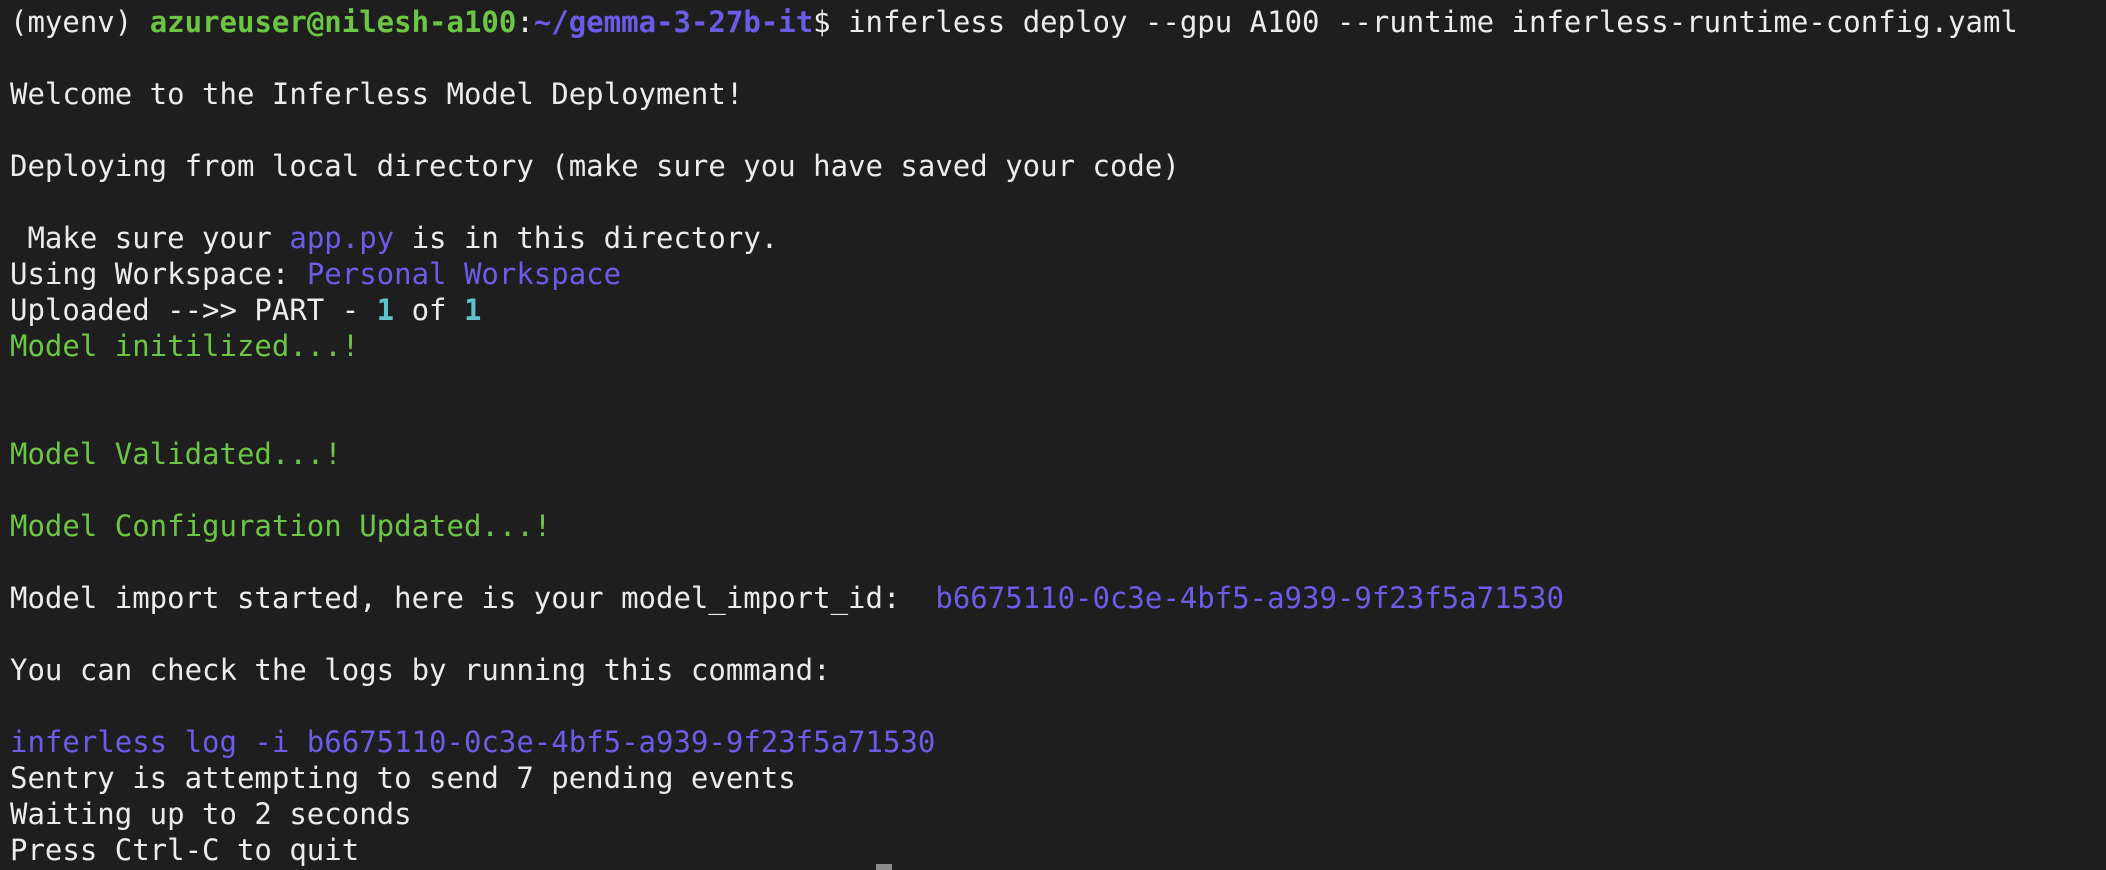 The height and width of the screenshot is (870, 2106). I want to click on venv-label: (myenv), so click(80, 22).